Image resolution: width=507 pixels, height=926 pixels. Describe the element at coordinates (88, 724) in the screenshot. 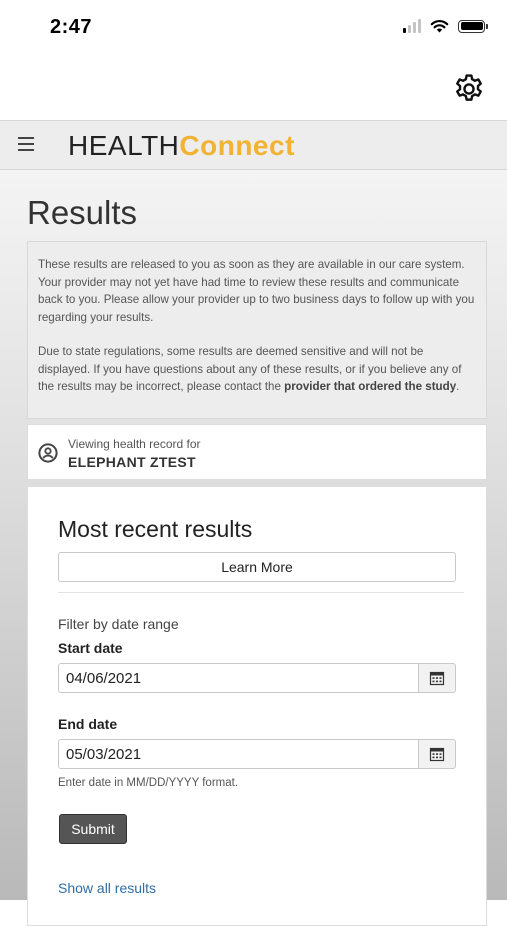

I see `end-date-label: End date` at that location.